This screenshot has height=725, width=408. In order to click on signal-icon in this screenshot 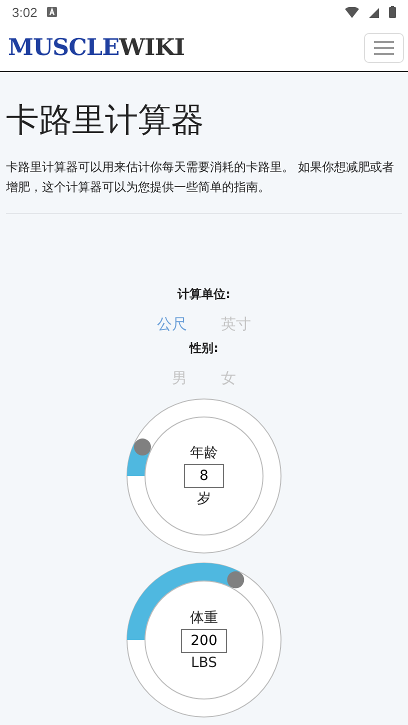, I will do `click(374, 12)`.